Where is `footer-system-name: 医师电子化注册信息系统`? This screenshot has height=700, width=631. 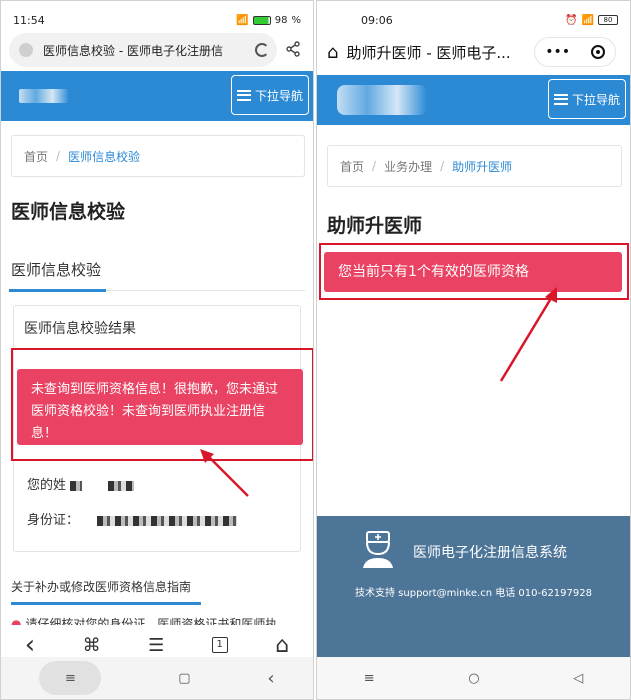 footer-system-name: 医师电子化注册信息系统 is located at coordinates (490, 553).